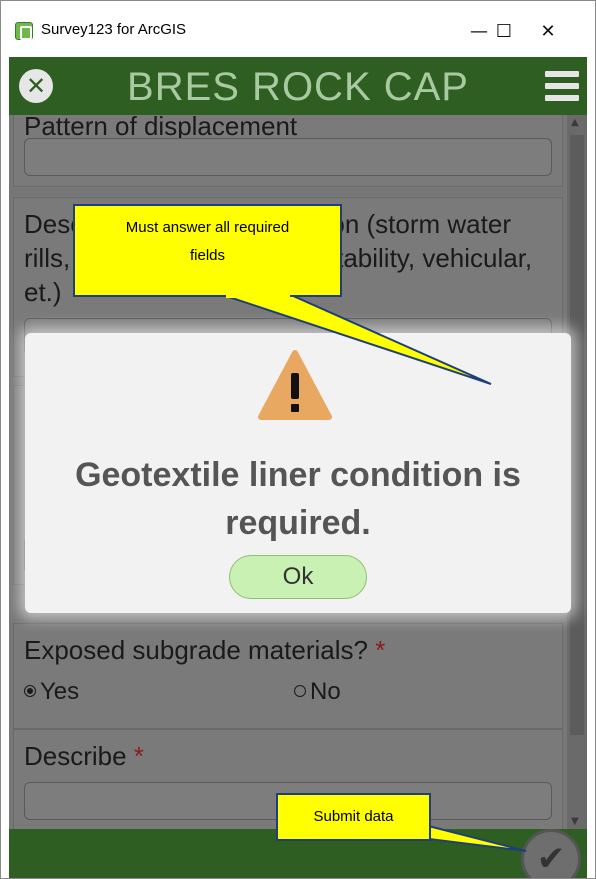 This screenshot has width=596, height=879. What do you see at coordinates (298, 523) in the screenshot?
I see `dialog-message-line-2: required.` at bounding box center [298, 523].